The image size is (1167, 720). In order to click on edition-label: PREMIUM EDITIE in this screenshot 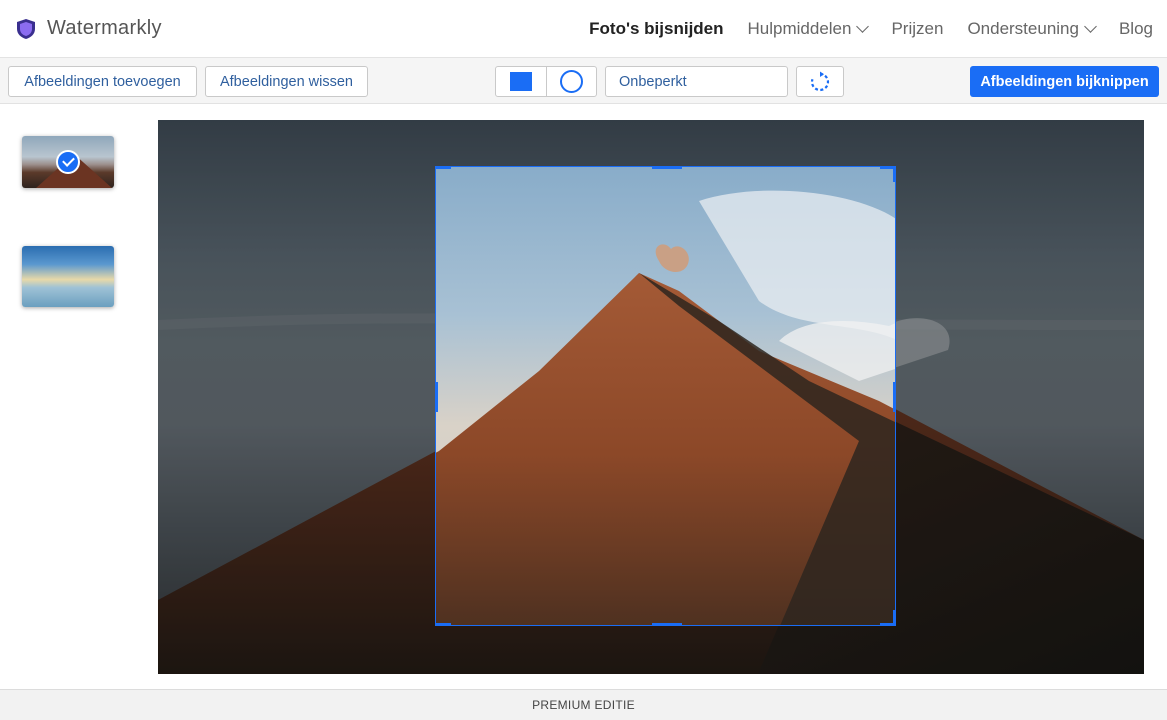, I will do `click(583, 705)`.